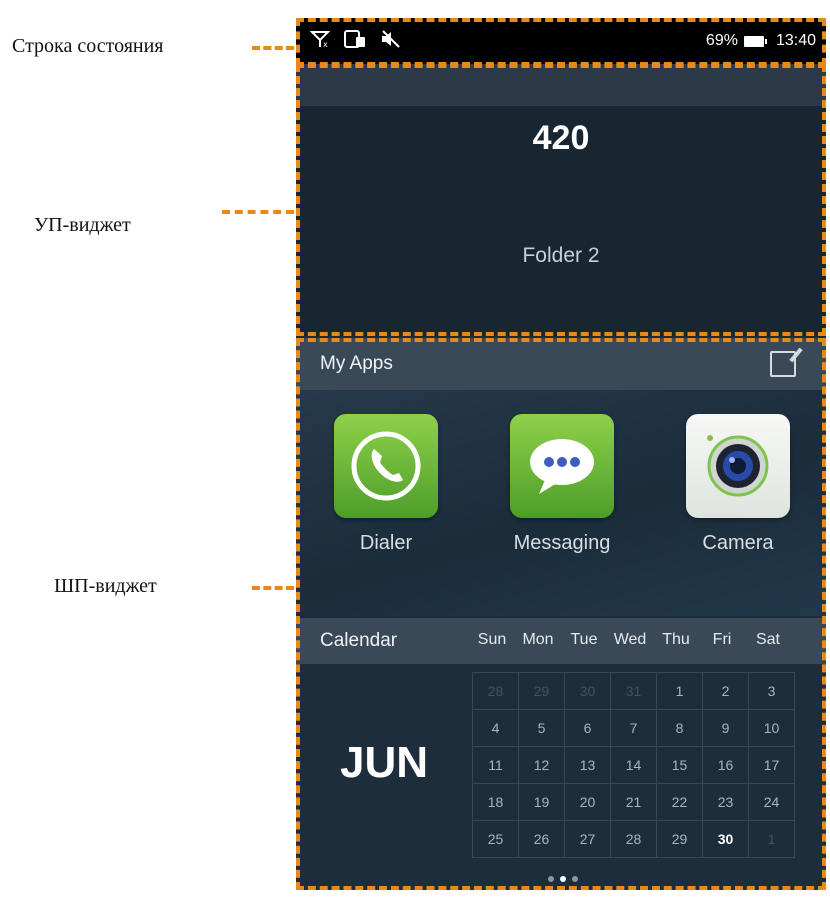 The height and width of the screenshot is (898, 830). I want to click on calendar-day: 7, so click(634, 728).